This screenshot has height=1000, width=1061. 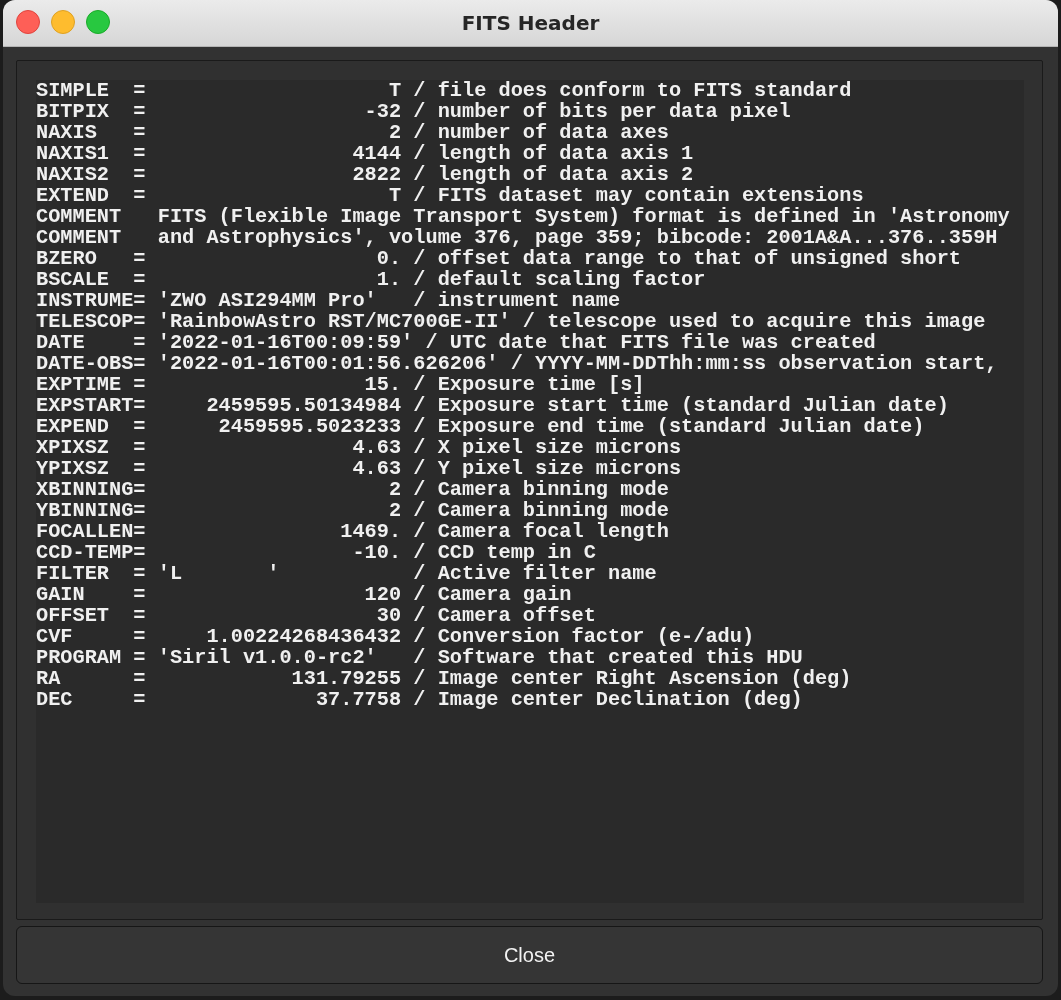 What do you see at coordinates (420, 699) in the screenshot?
I see `header-line: DEC = 37.7758 / Image center Declination (deg)` at bounding box center [420, 699].